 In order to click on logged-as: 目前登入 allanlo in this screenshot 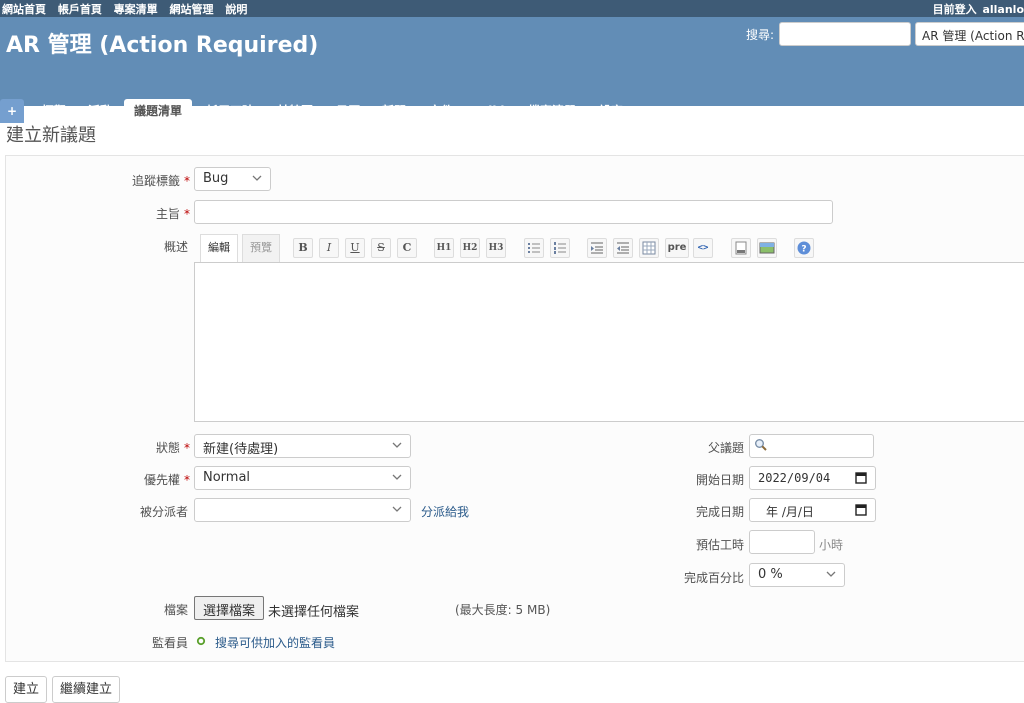, I will do `click(978, 9)`.